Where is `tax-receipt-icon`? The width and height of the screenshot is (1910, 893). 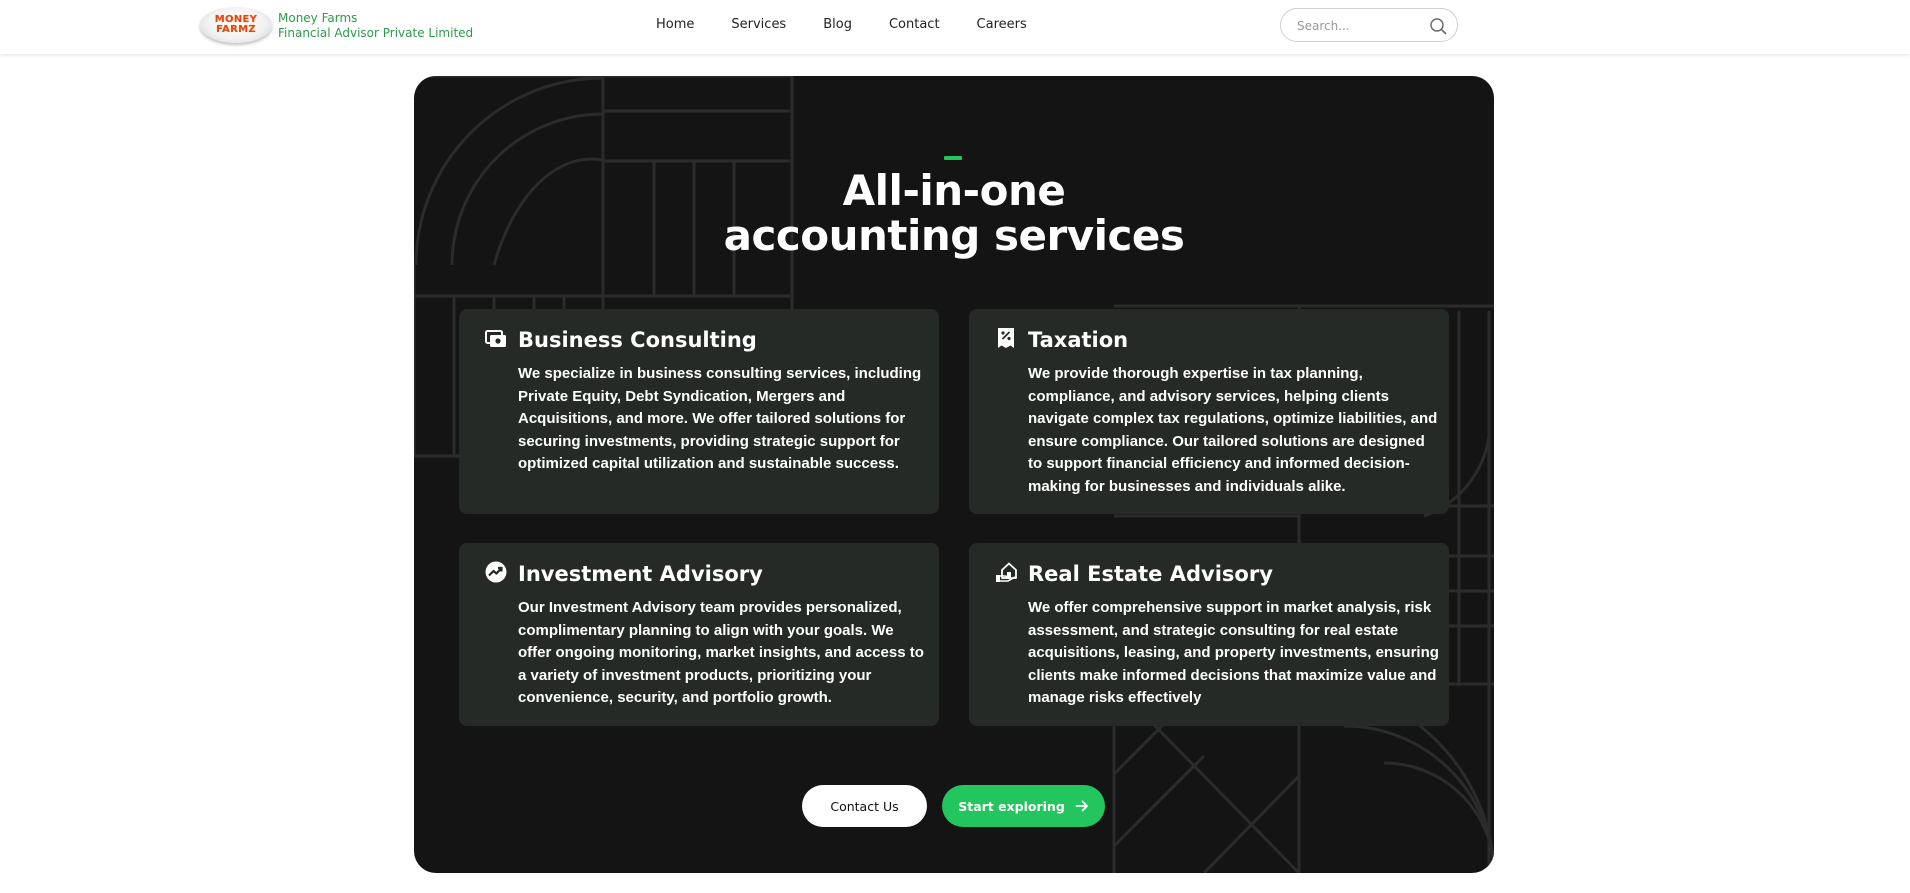 tax-receipt-icon is located at coordinates (1006, 338).